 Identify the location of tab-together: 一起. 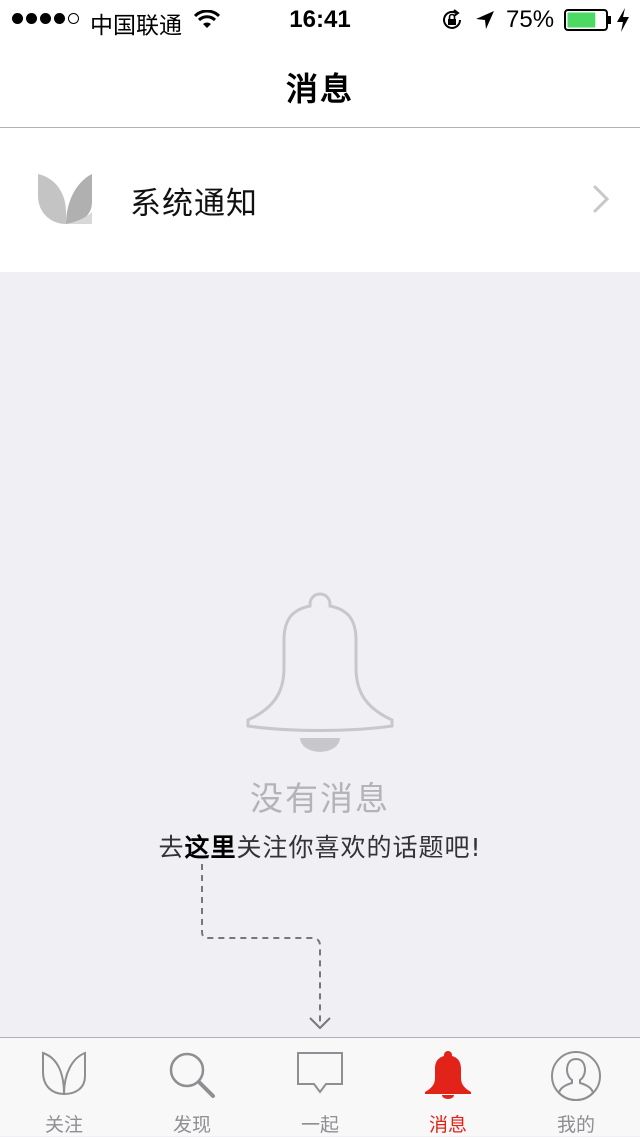
(320, 1087).